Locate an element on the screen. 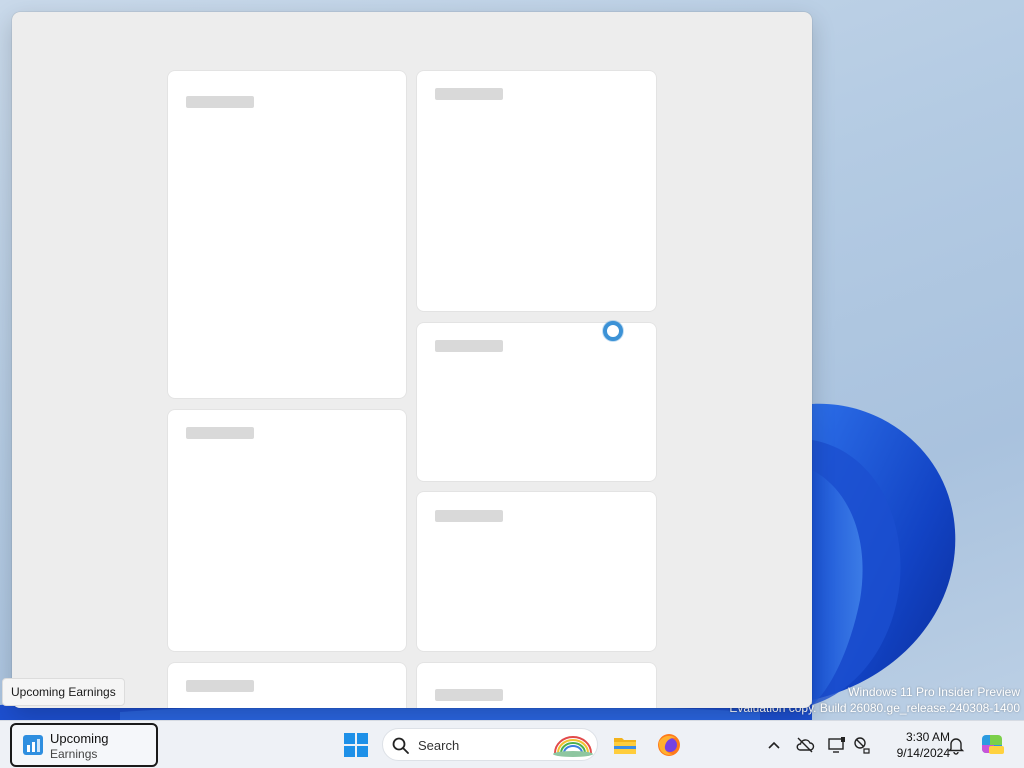 The width and height of the screenshot is (1024, 768). firefox-icon is located at coordinates (669, 745).